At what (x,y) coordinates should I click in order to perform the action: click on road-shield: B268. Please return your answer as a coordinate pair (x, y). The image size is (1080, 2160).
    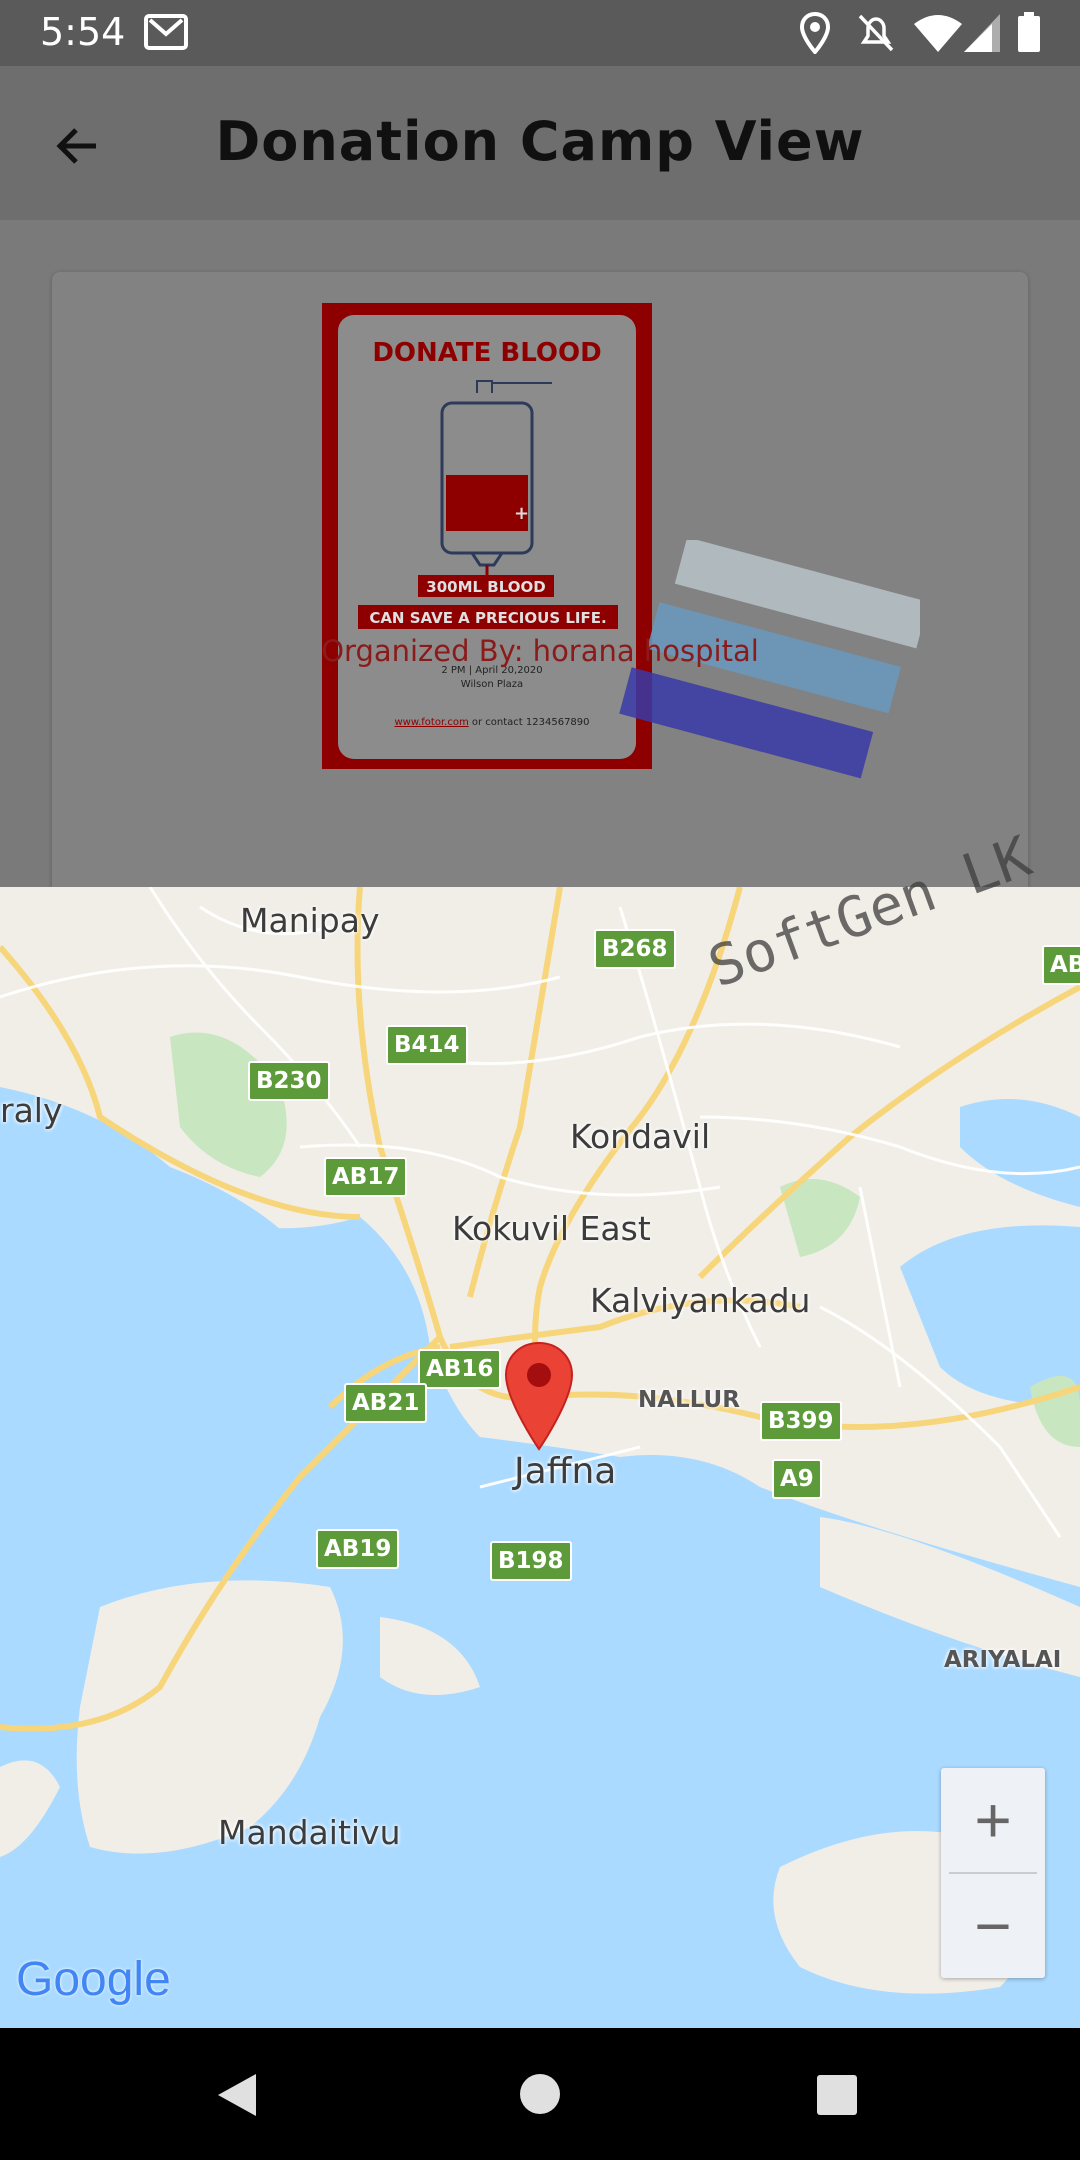
    Looking at the image, I should click on (635, 949).